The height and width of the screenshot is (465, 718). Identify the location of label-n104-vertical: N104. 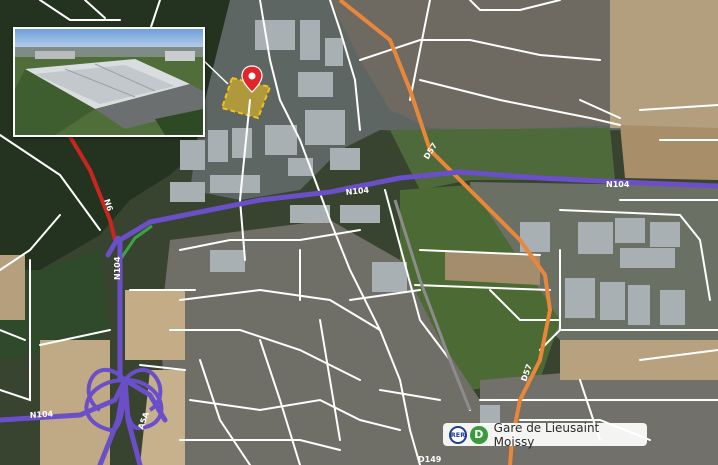
(117, 268).